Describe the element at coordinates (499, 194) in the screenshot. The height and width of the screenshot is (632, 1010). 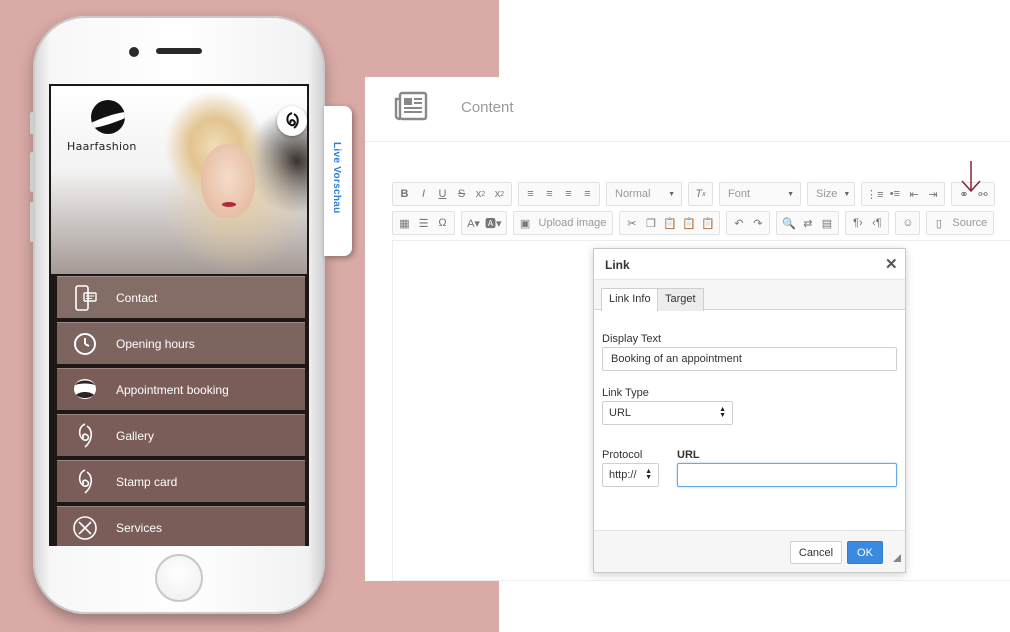
I see `superscript-button: x2` at that location.